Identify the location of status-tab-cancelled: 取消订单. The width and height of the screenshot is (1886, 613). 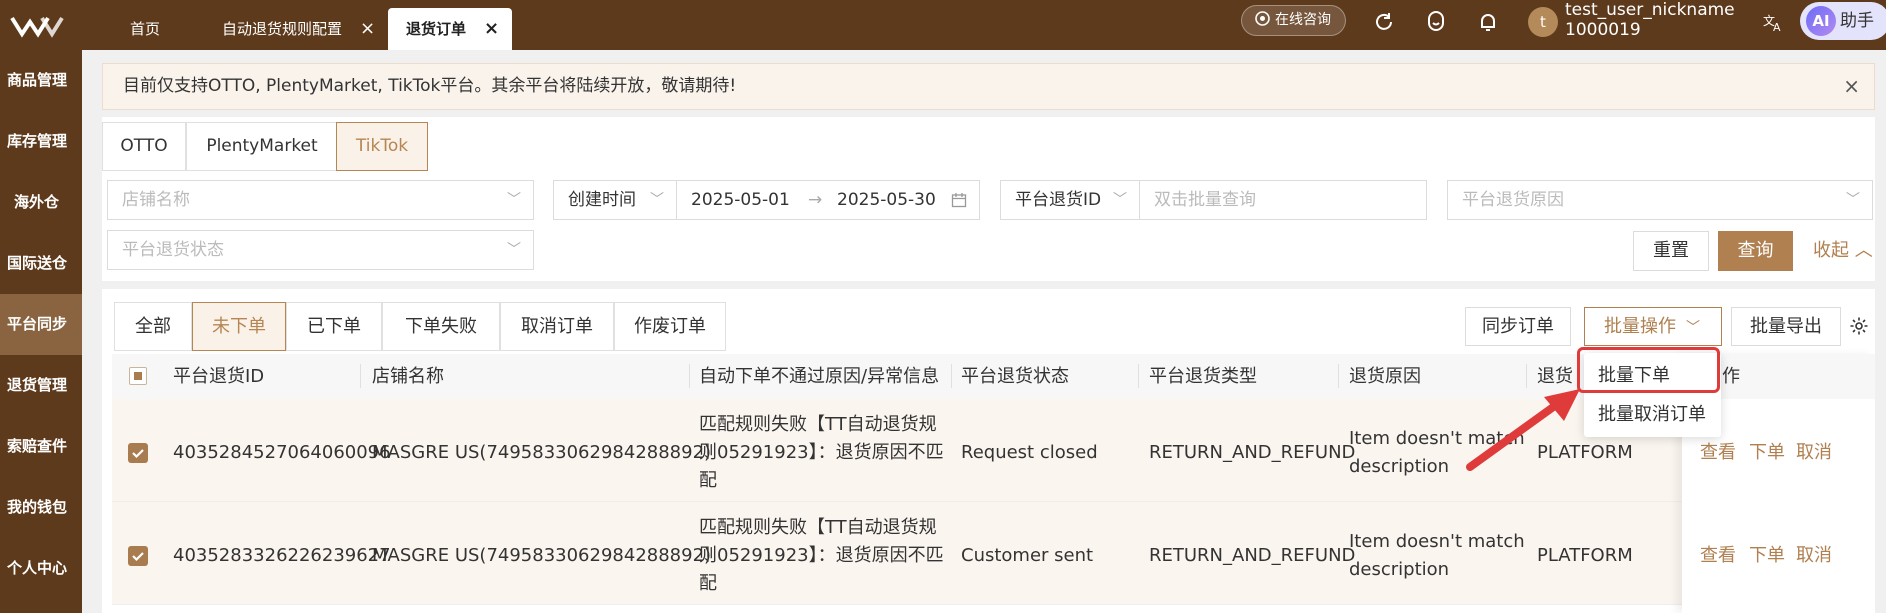
(557, 326).